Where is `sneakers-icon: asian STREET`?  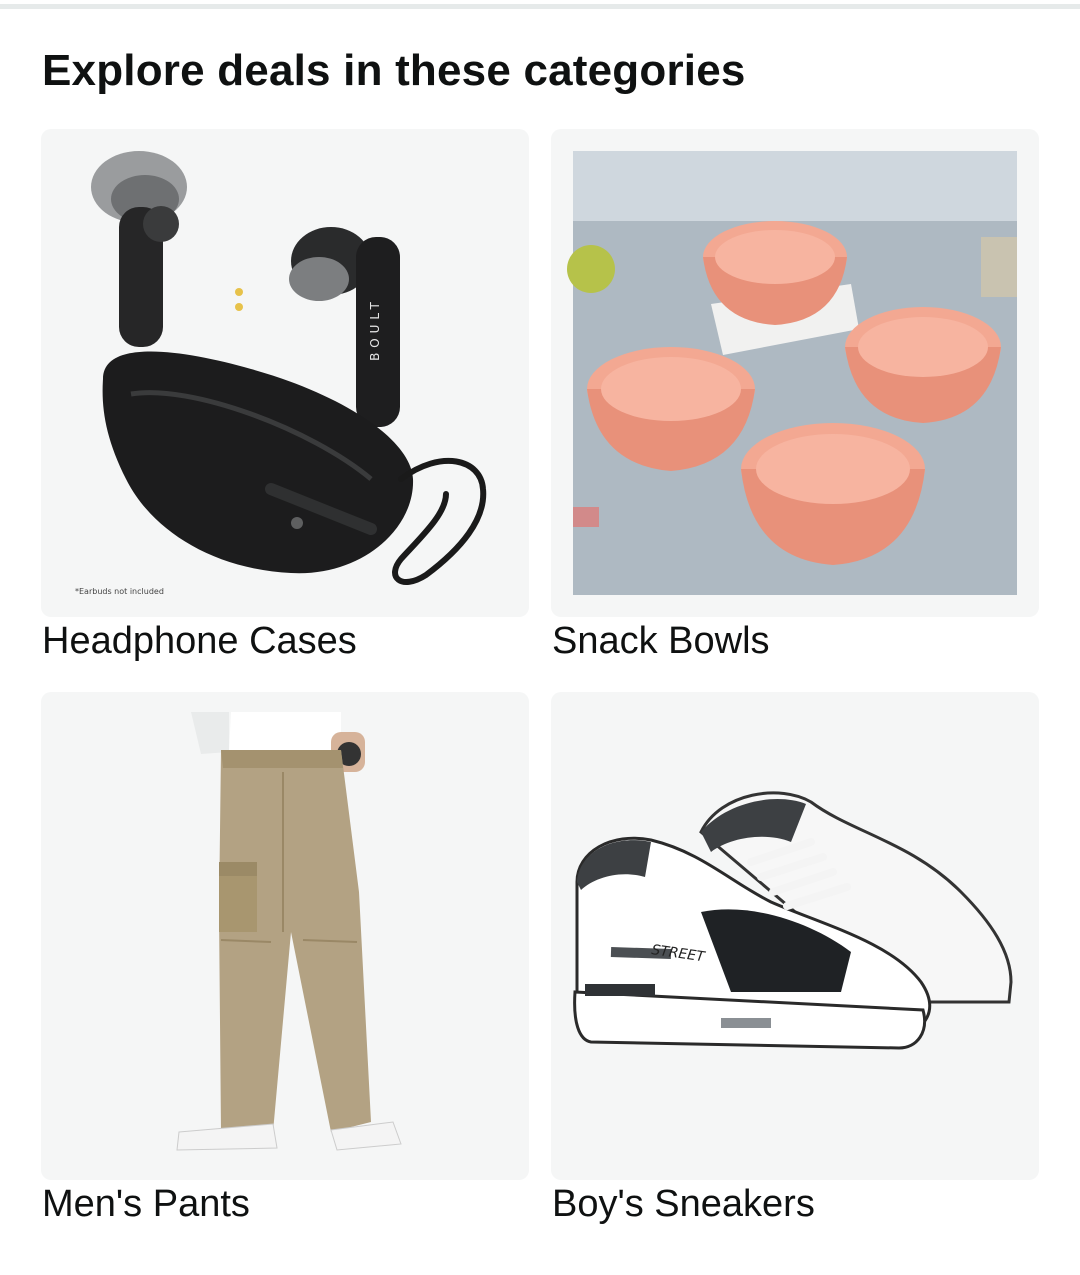
sneakers-icon: asian STREET is located at coordinates (793, 920).